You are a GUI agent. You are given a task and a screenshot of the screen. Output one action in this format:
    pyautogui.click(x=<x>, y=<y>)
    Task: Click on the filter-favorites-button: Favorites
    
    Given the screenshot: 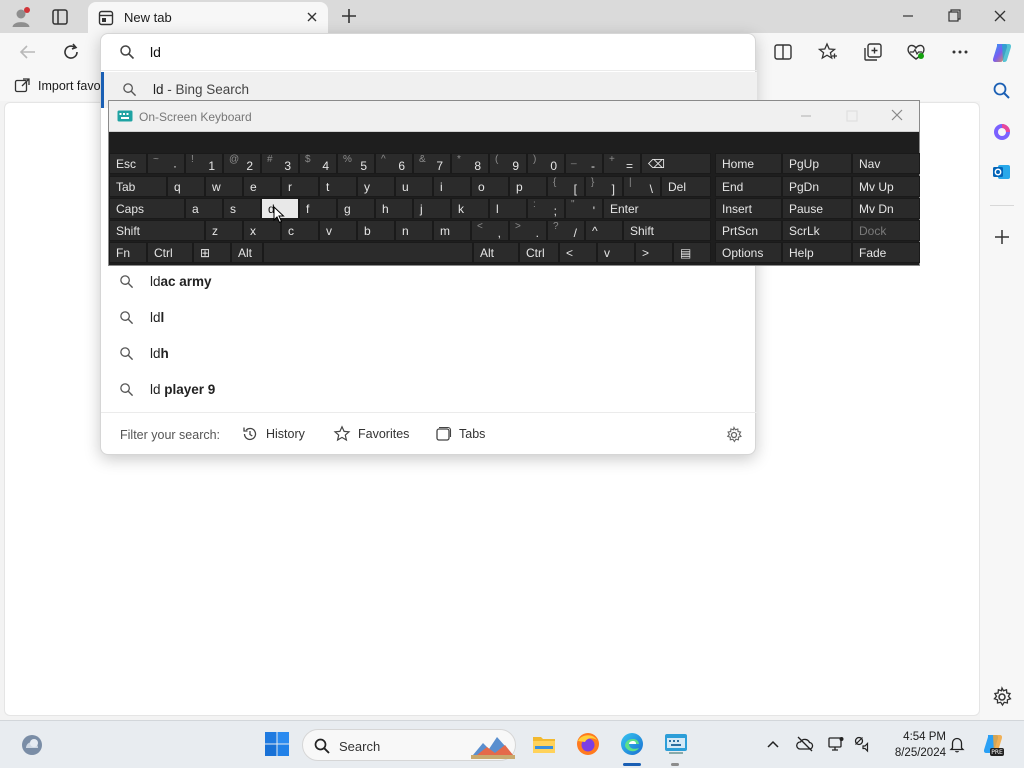 What is the action you would take?
    pyautogui.click(x=371, y=434)
    